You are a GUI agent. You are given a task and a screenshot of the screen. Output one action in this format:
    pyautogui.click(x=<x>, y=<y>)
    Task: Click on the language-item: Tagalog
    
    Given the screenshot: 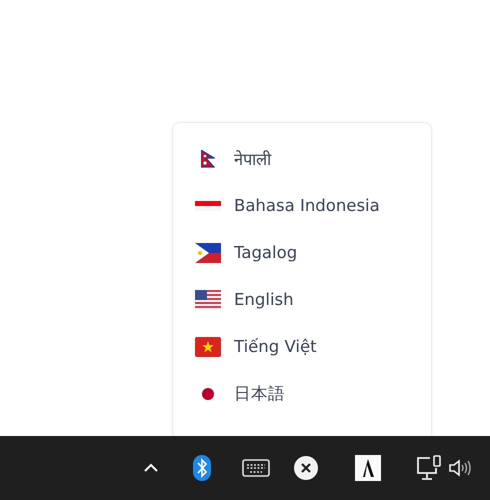 What is the action you would take?
    pyautogui.click(x=302, y=252)
    